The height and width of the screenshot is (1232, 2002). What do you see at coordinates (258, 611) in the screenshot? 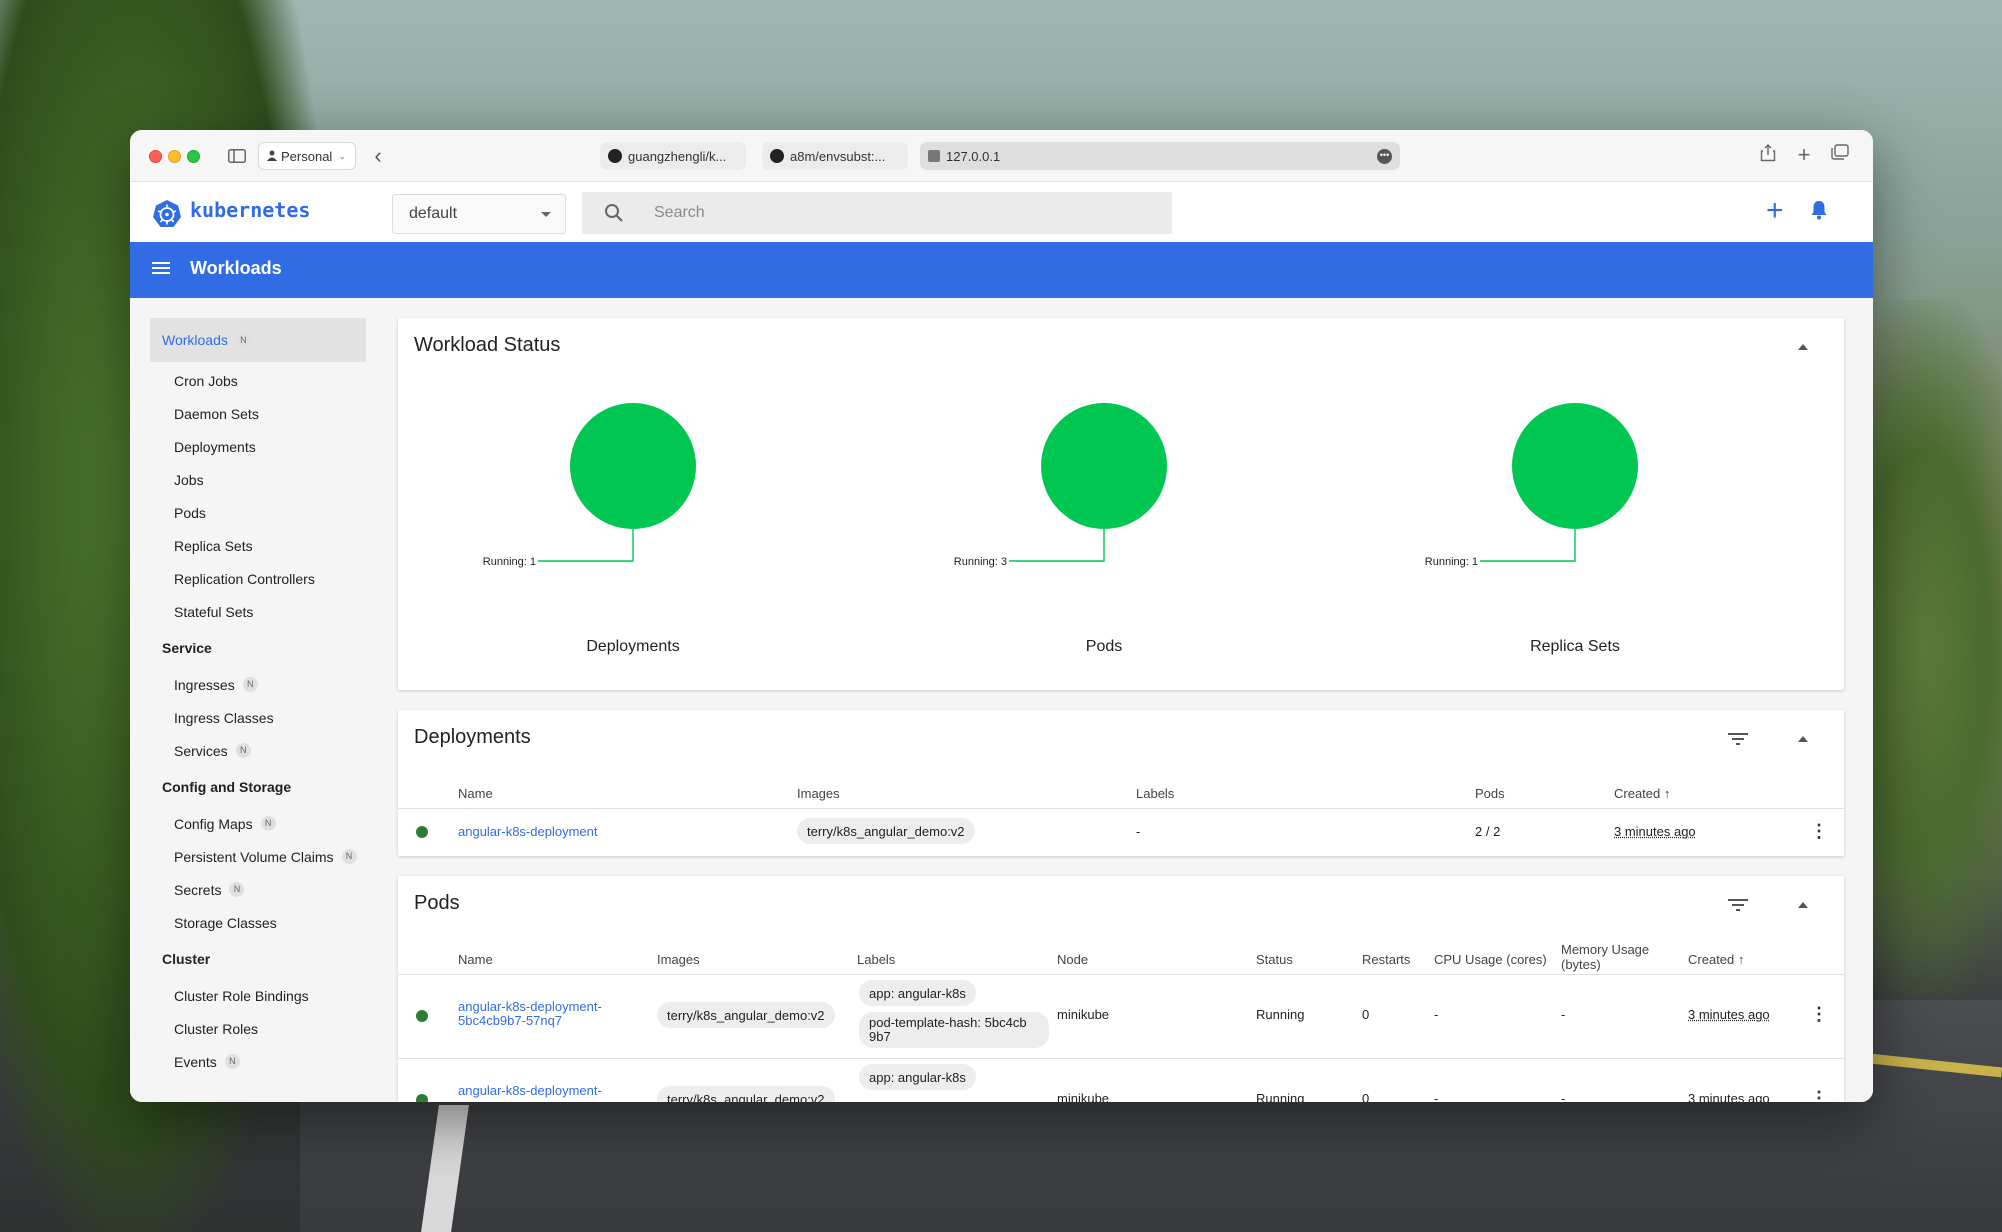
I see `nav-item-stateful-sets: Stateful Sets` at bounding box center [258, 611].